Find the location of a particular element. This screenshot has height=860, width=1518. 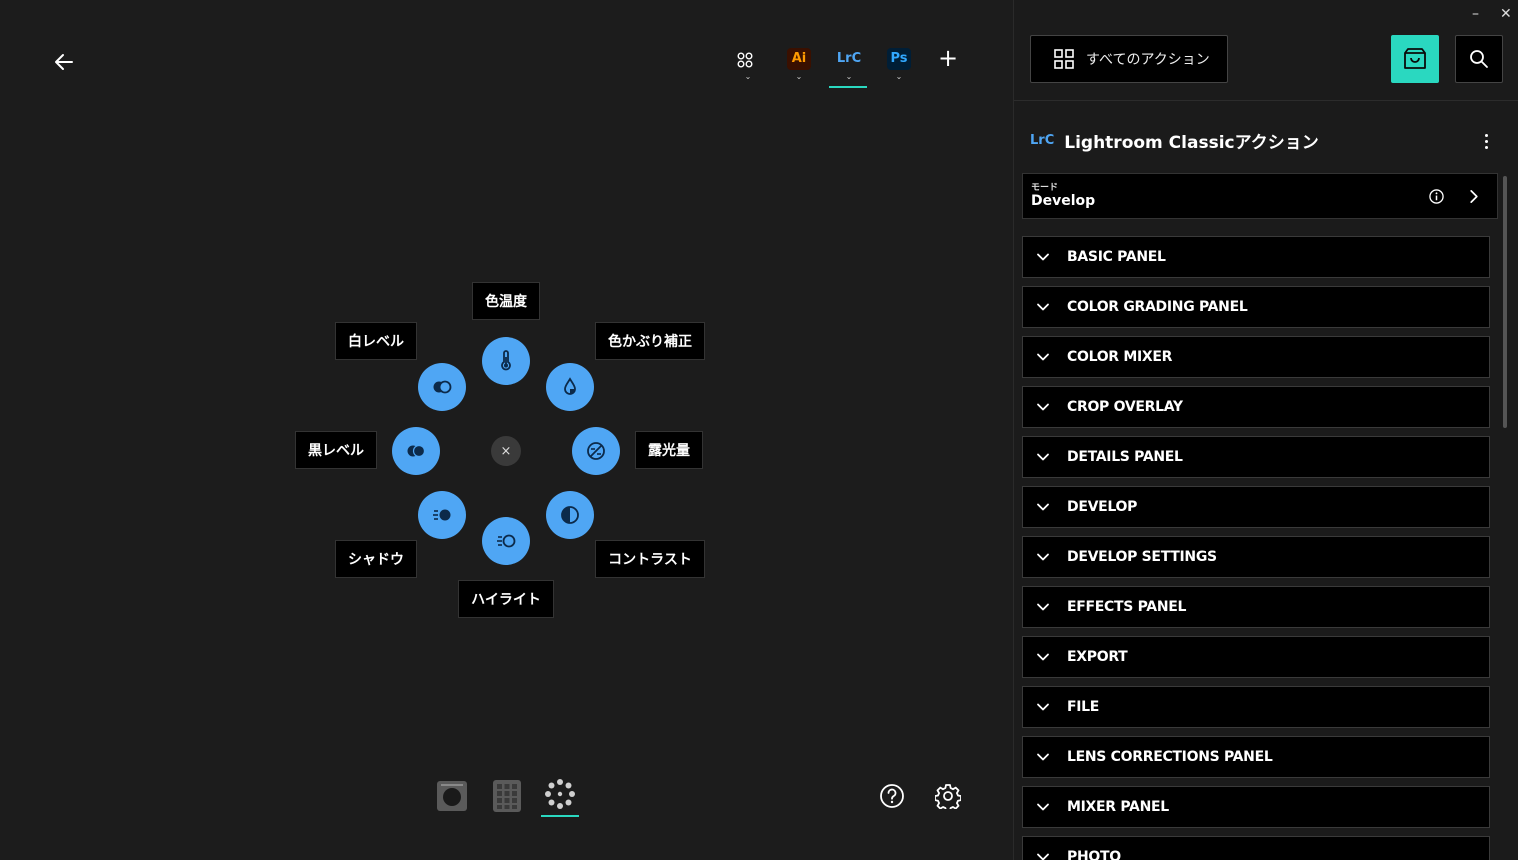

scrollbar is located at coordinates (1505, 302).